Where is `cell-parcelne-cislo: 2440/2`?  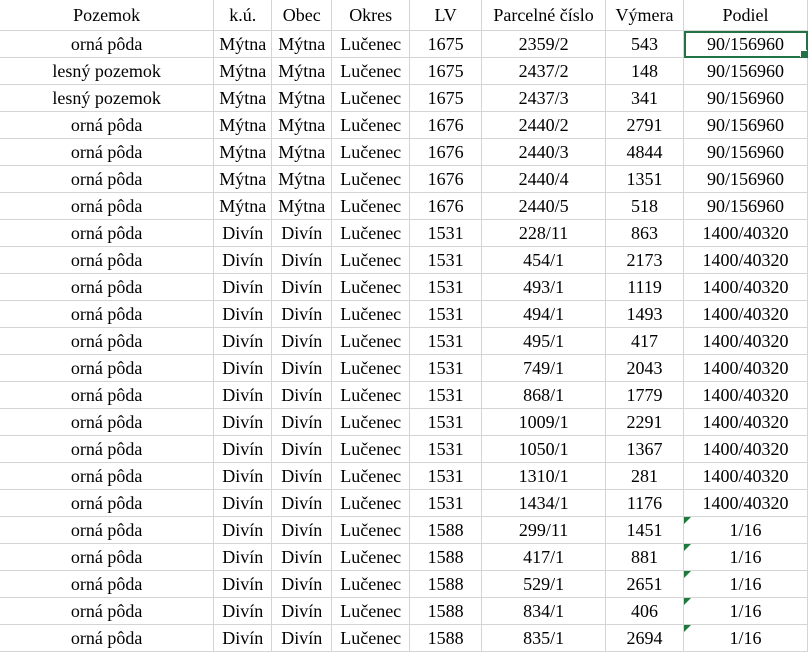 cell-parcelne-cislo: 2440/2 is located at coordinates (544, 125).